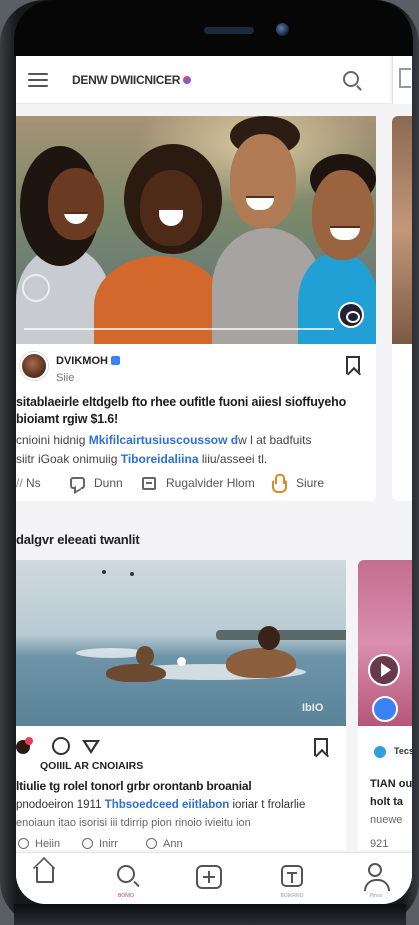 The width and height of the screenshot is (419, 925). I want to click on thumbs-up-icon, so click(279, 483).